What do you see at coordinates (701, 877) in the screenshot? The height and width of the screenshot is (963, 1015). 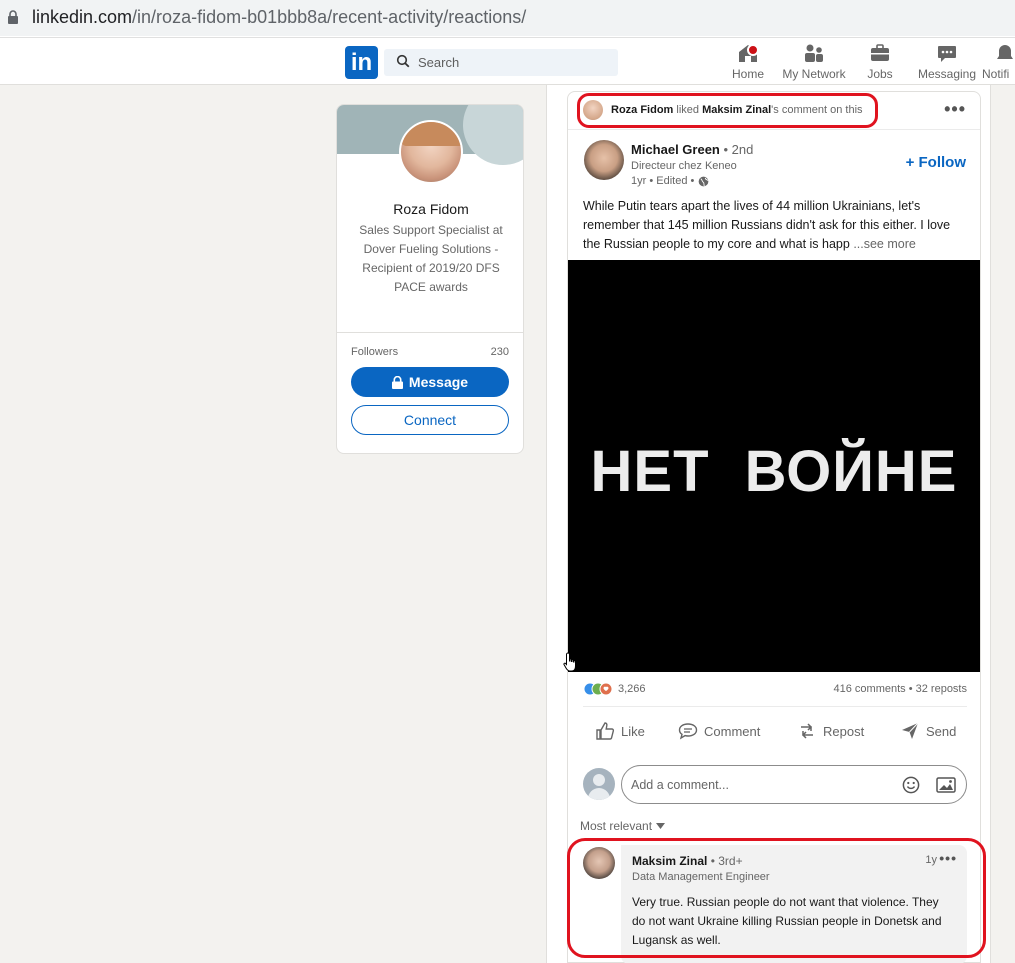 I see `comment-author-title: Data Management Engineer` at bounding box center [701, 877].